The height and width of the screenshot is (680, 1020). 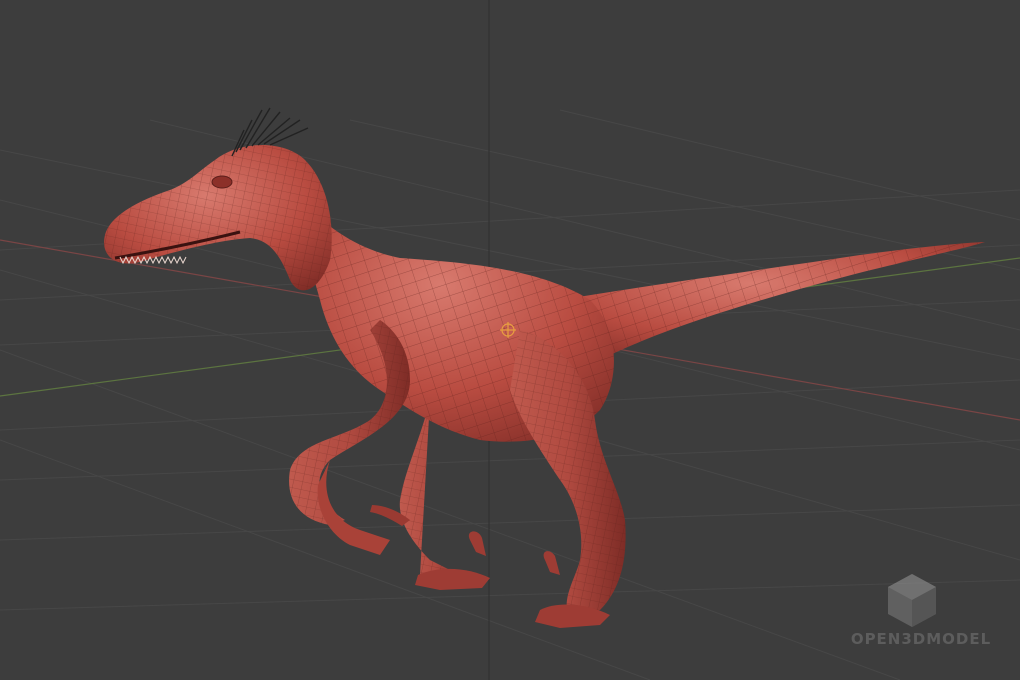 I want to click on cube-logo-icon, so click(x=912, y=600).